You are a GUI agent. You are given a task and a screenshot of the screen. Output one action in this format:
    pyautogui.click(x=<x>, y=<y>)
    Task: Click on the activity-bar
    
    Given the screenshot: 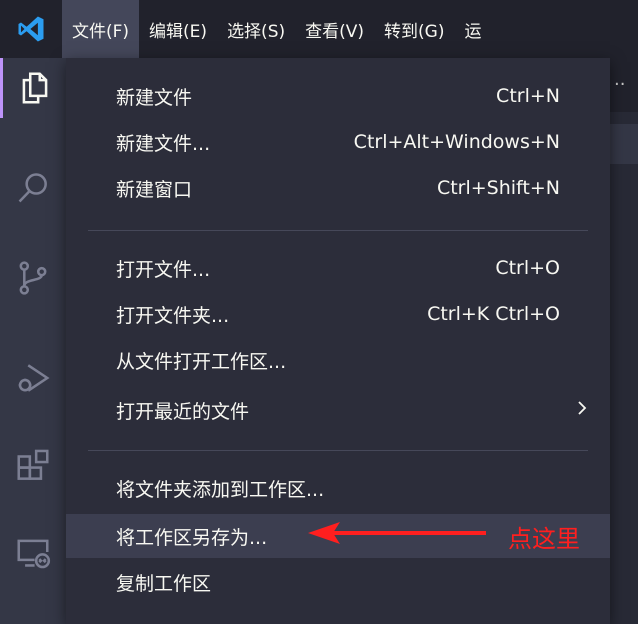 What is the action you would take?
    pyautogui.click(x=33, y=341)
    